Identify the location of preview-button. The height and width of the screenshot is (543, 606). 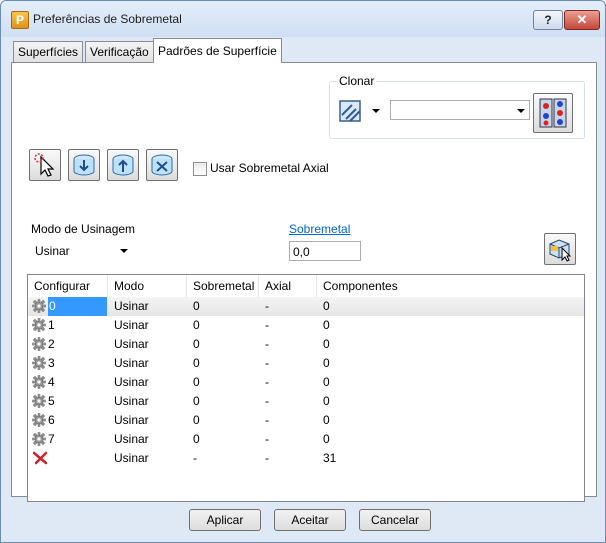
(560, 249).